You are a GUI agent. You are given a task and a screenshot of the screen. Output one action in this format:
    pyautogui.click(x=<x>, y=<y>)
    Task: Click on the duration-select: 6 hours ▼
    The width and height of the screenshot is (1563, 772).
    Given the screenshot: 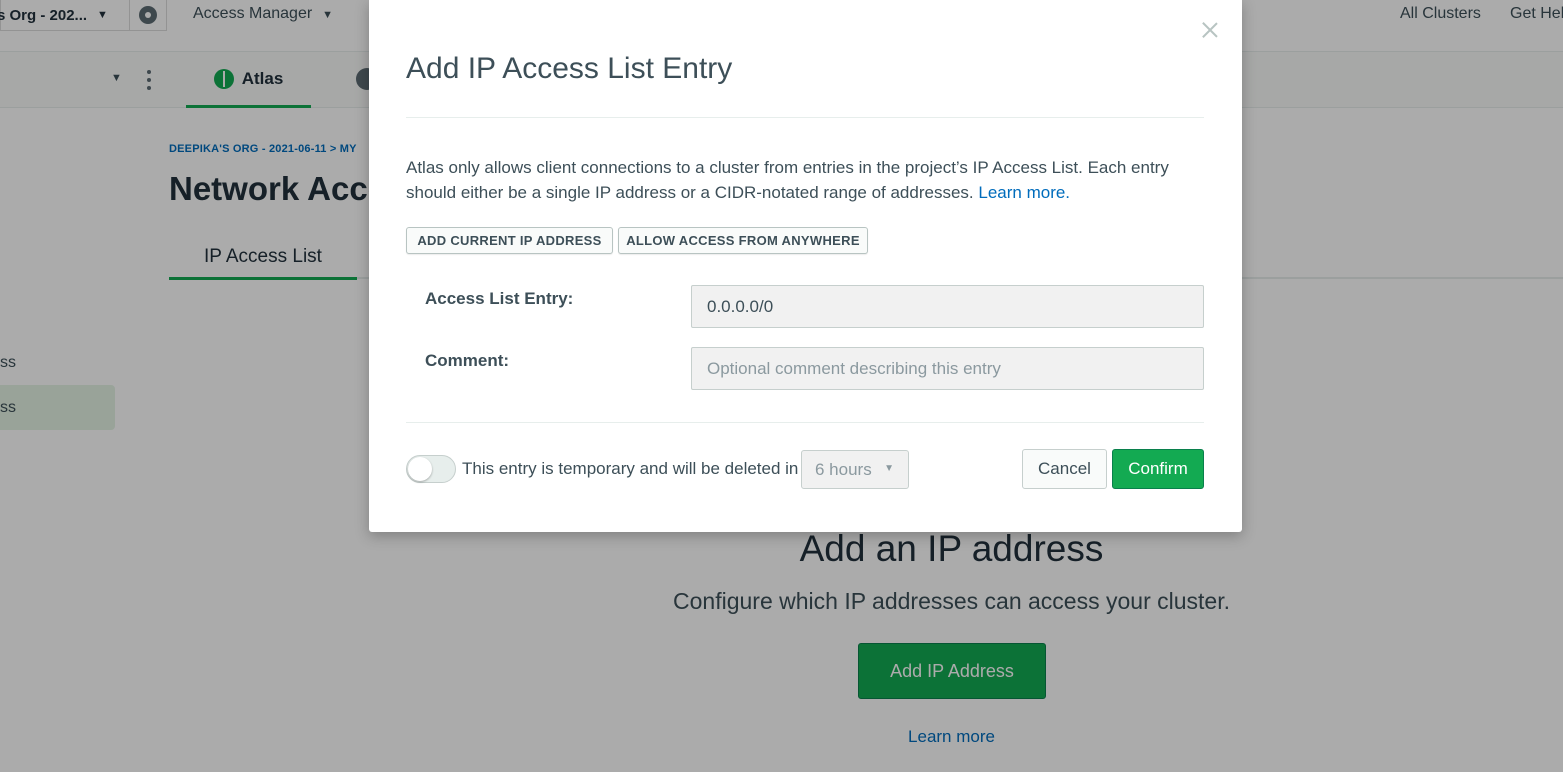 What is the action you would take?
    pyautogui.click(x=855, y=469)
    